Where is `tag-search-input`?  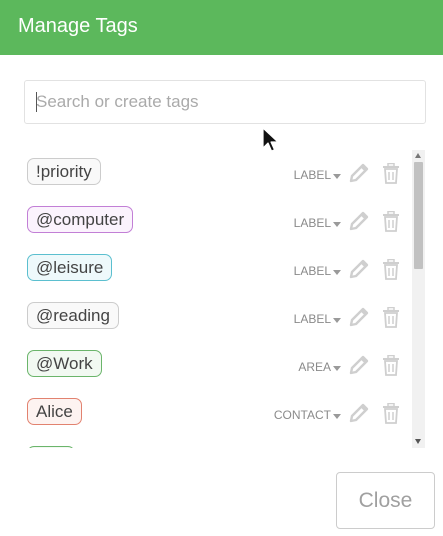 tag-search-input is located at coordinates (225, 102).